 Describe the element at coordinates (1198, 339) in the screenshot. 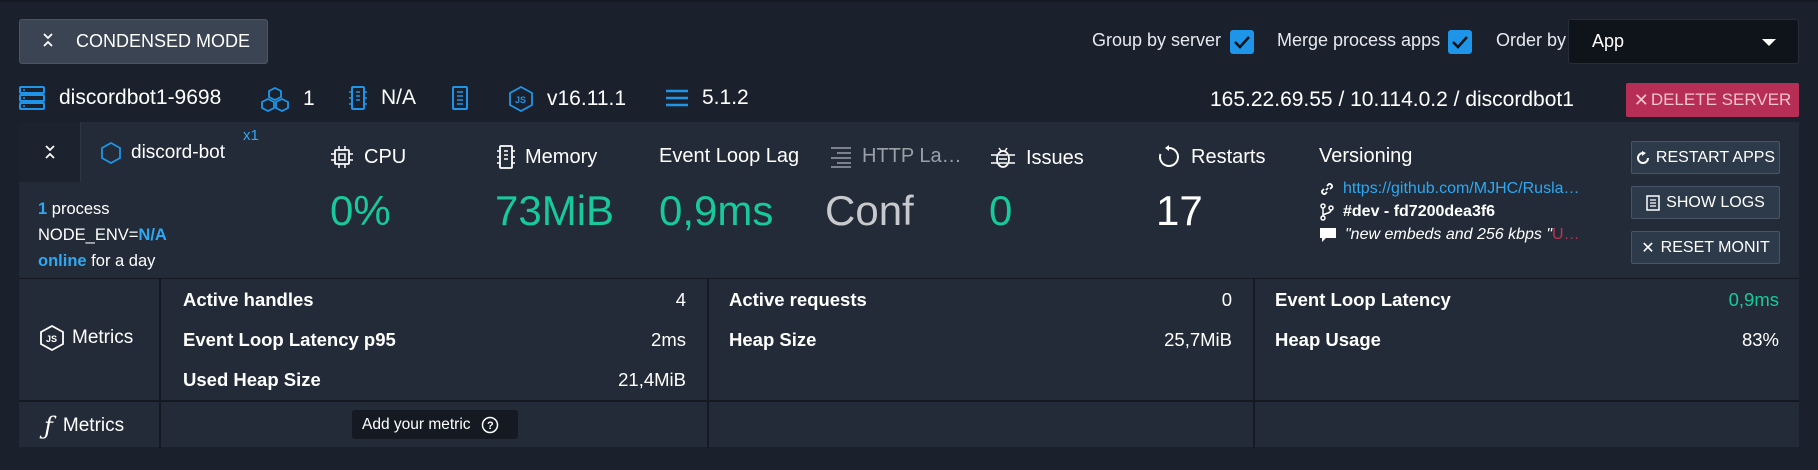

I see `metric-value: 25,7MiB` at that location.